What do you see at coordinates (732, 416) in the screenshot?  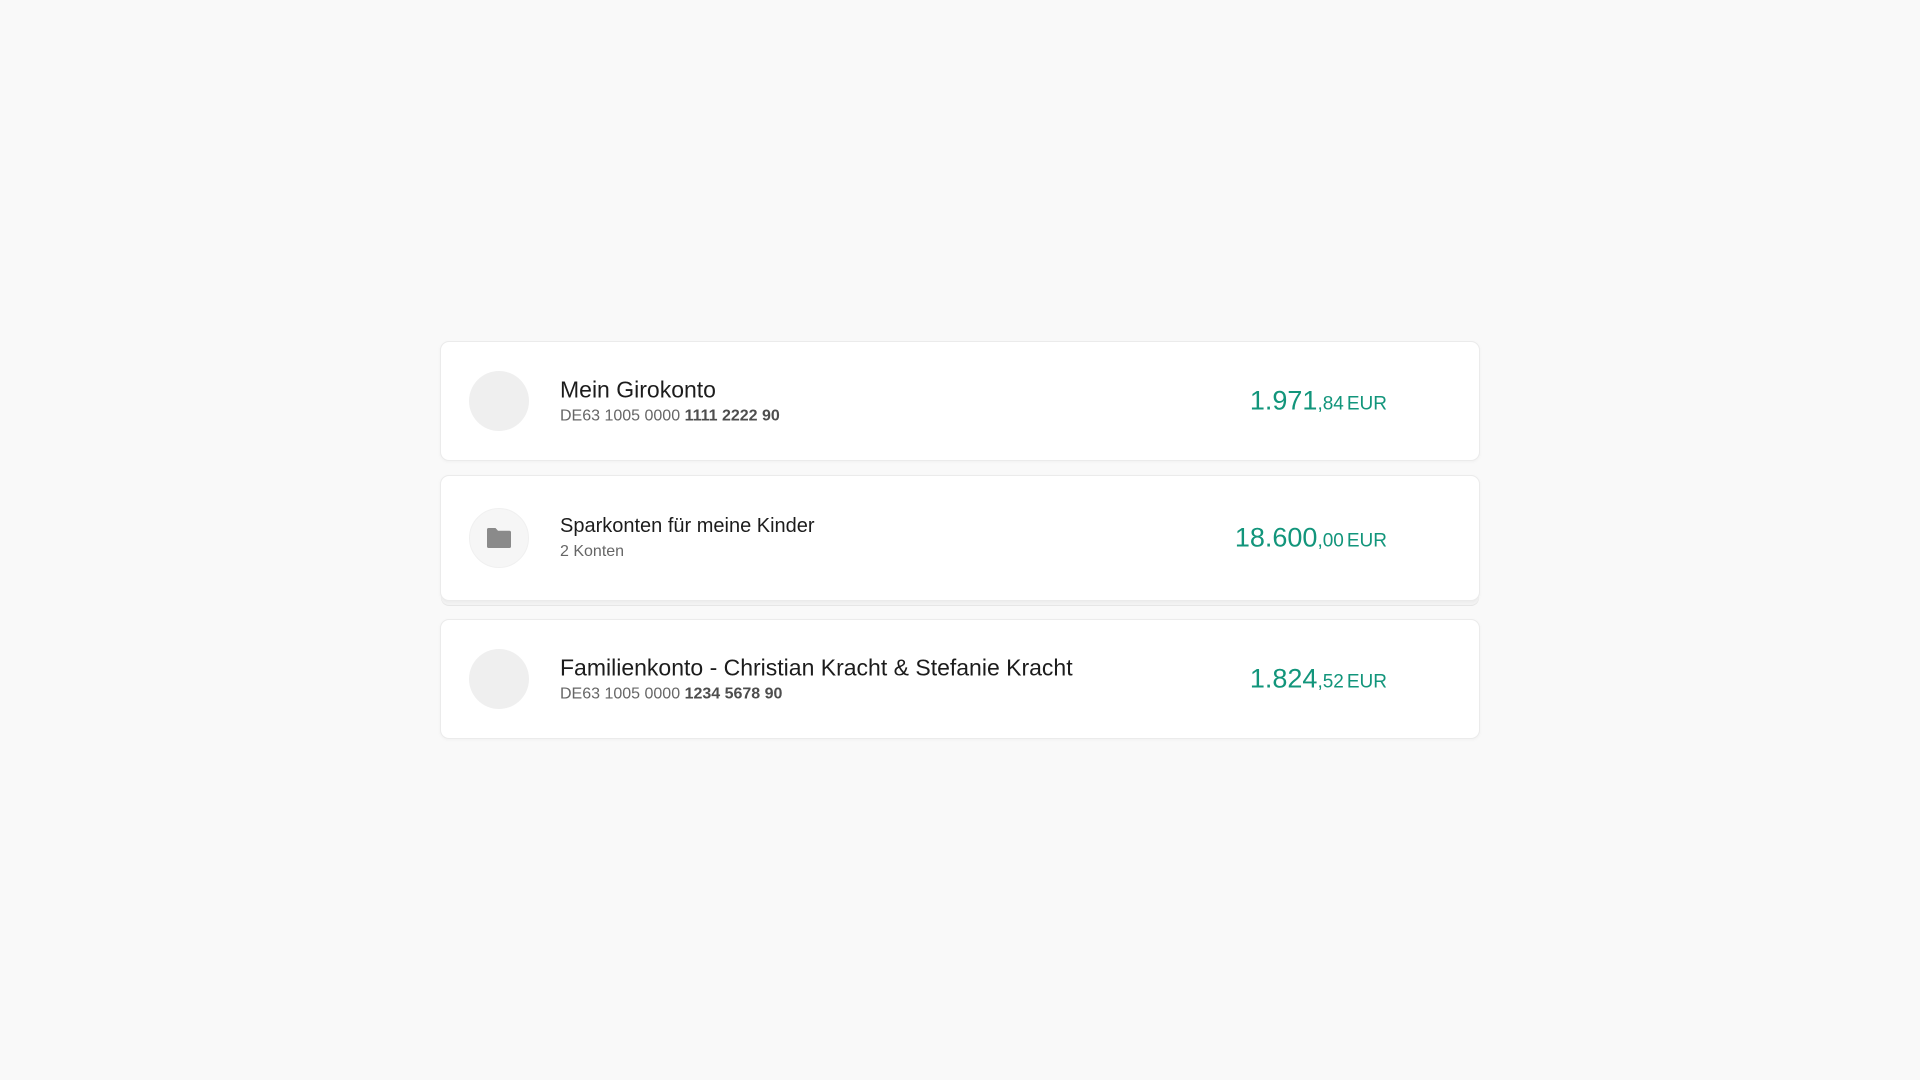 I see `iban-suffix: 1111 2222 90` at bounding box center [732, 416].